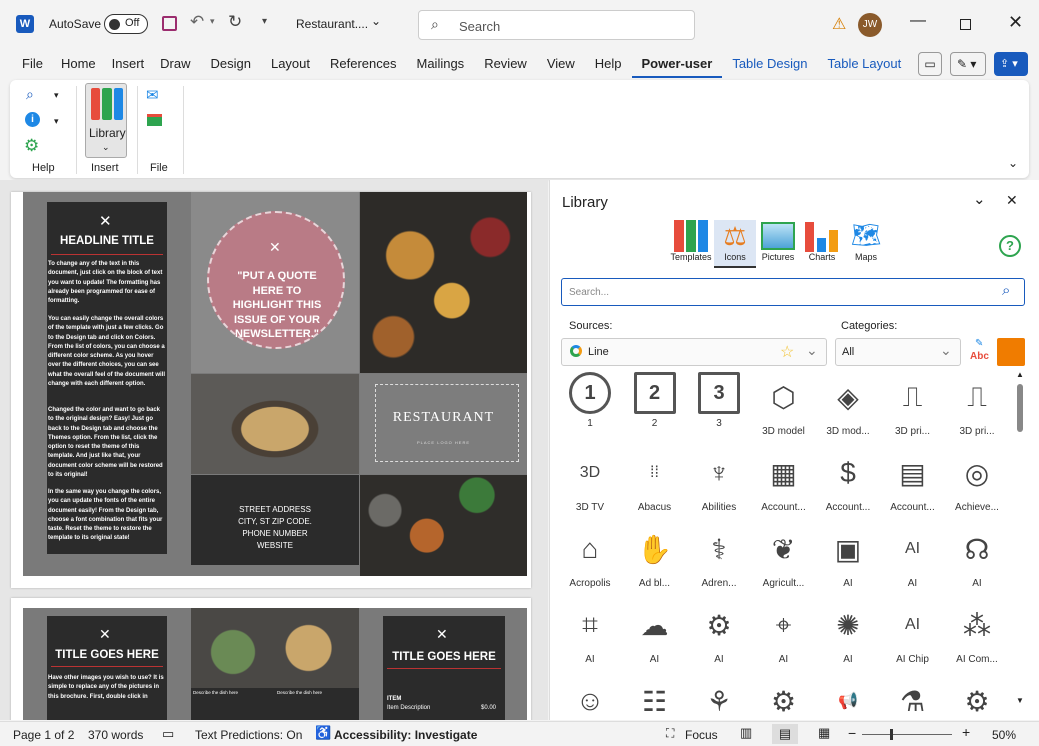  I want to click on color-swatch-button, so click(1011, 352).